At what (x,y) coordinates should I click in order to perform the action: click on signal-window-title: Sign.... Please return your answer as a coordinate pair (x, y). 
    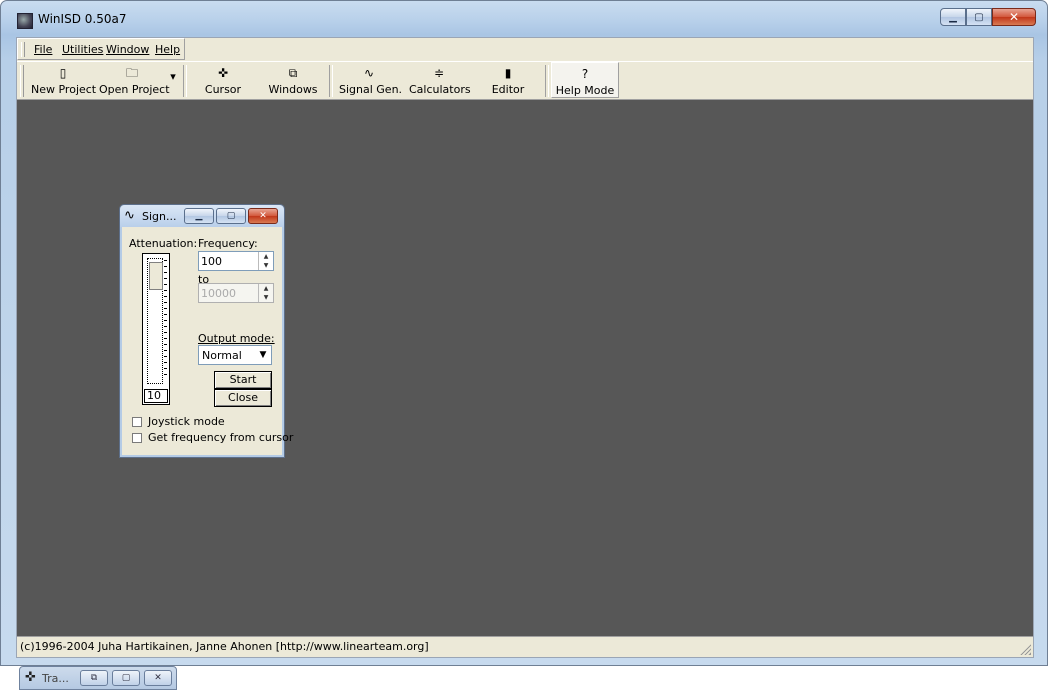
    Looking at the image, I should click on (159, 216).